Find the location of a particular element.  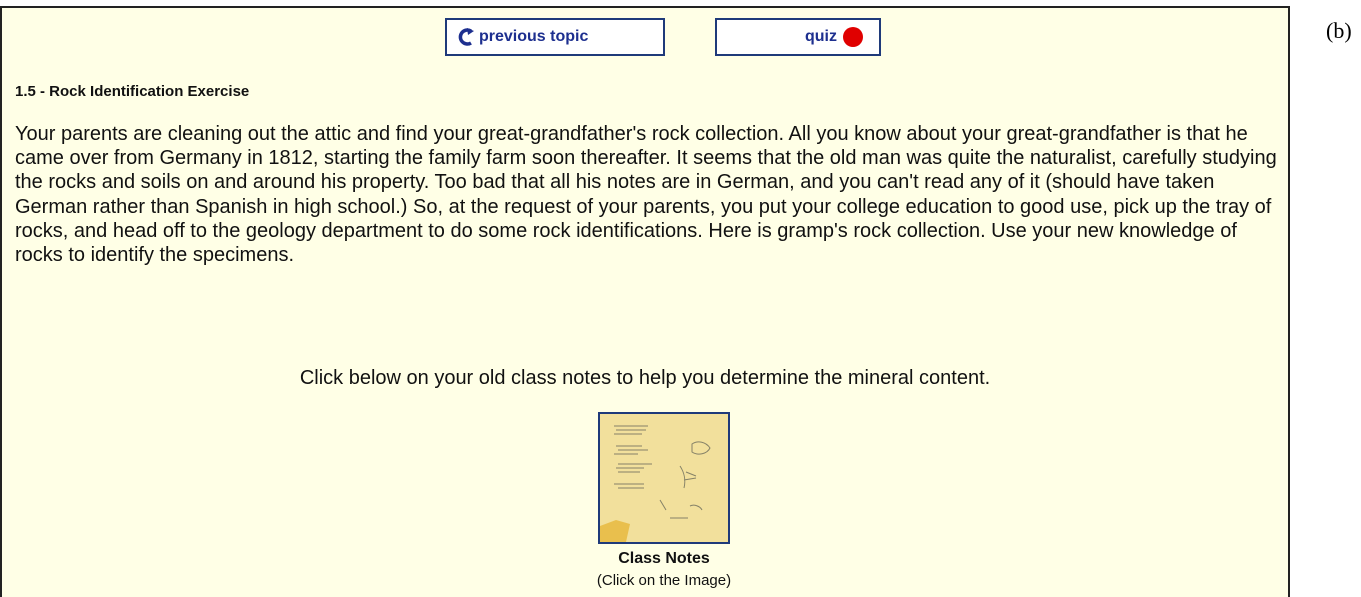

quiz-label: quiz is located at coordinates (821, 36).